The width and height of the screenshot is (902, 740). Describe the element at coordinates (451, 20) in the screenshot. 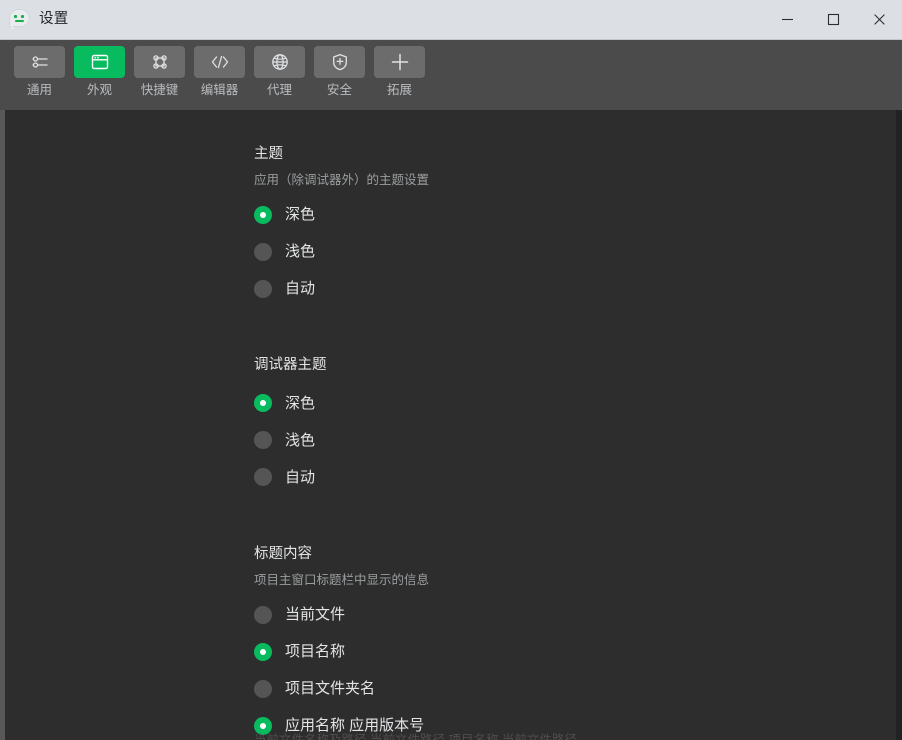

I see `title-bar: 设置` at that location.